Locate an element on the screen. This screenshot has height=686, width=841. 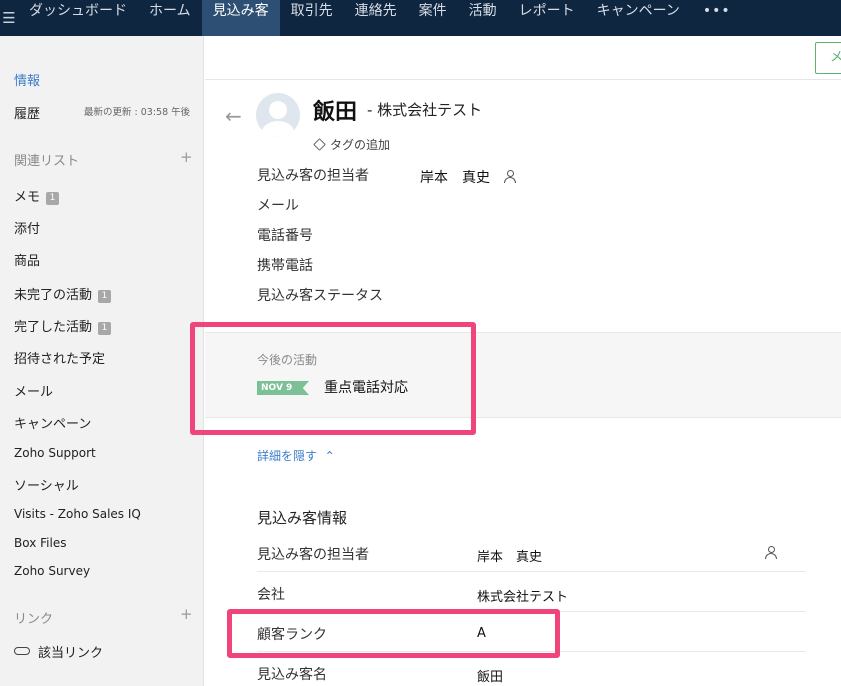
more-tabs-icon: ••• is located at coordinates (717, 18).